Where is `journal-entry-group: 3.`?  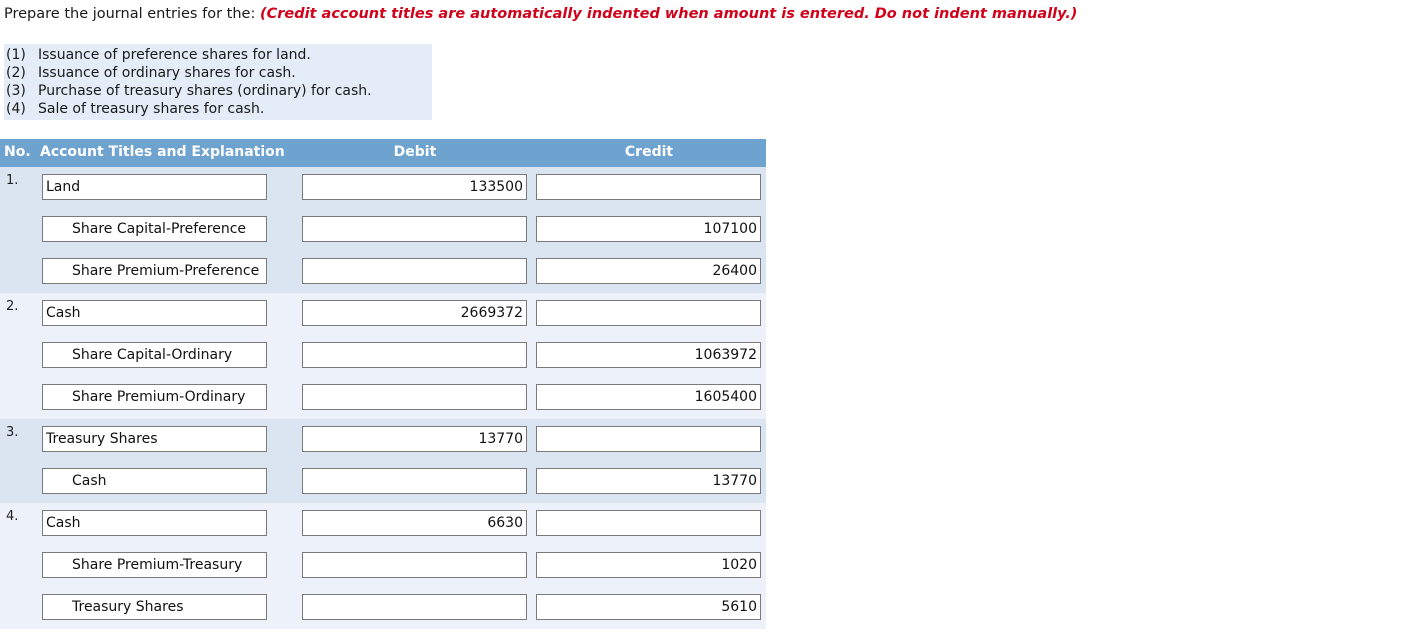
journal-entry-group: 3. is located at coordinates (383, 461).